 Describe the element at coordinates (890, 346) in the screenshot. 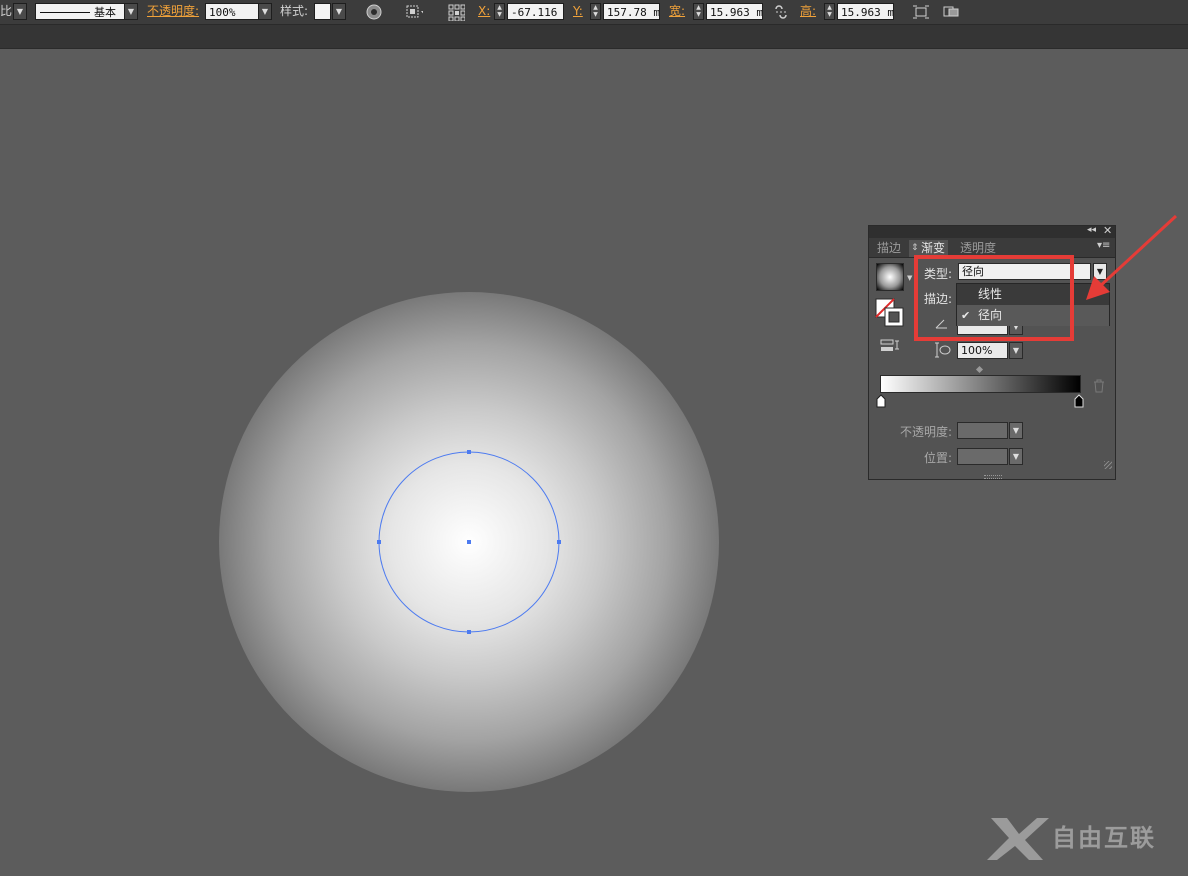

I see `reverse-gradient-icon` at that location.